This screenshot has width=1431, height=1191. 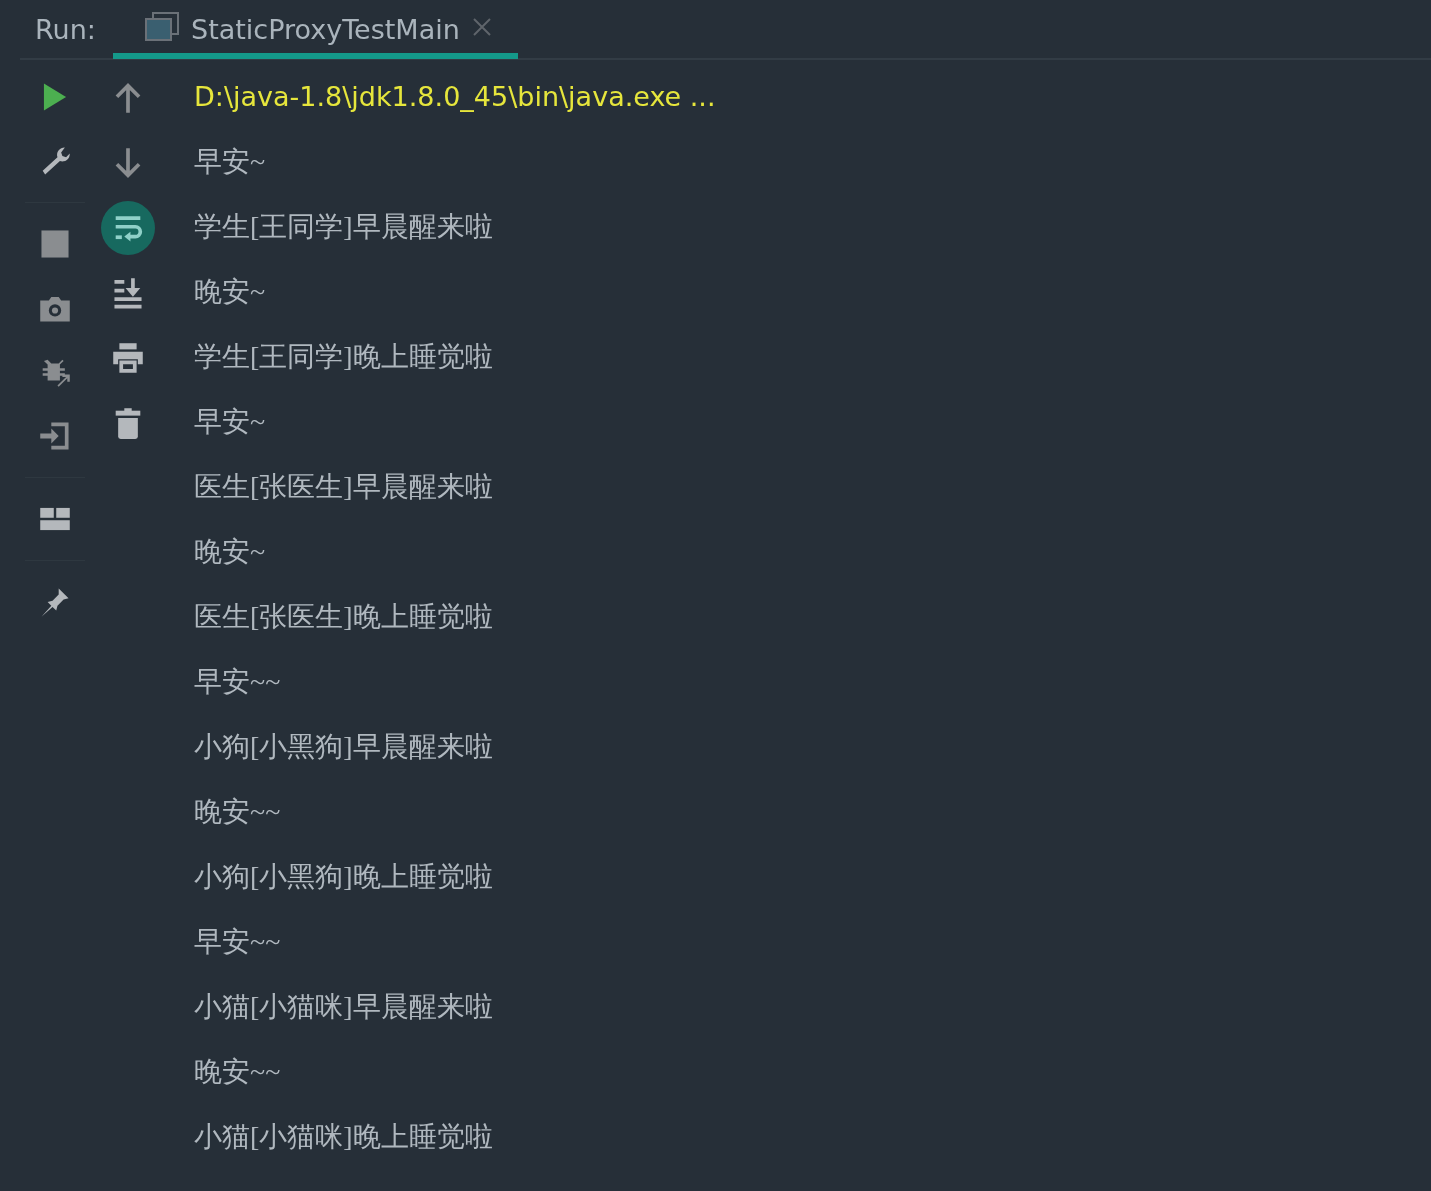 I want to click on run-tab: StaticProxyTestMain, so click(x=315, y=30).